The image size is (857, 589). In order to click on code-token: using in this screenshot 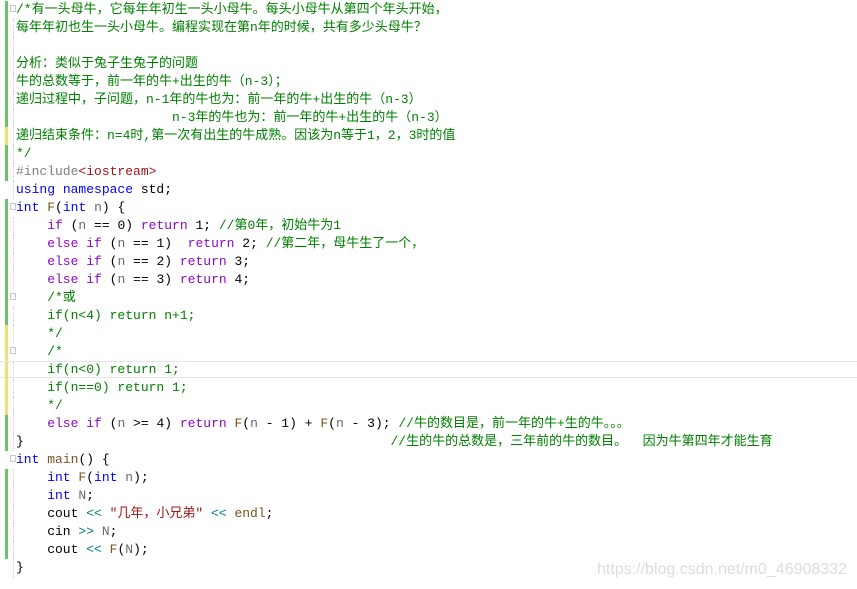, I will do `click(39, 189)`.